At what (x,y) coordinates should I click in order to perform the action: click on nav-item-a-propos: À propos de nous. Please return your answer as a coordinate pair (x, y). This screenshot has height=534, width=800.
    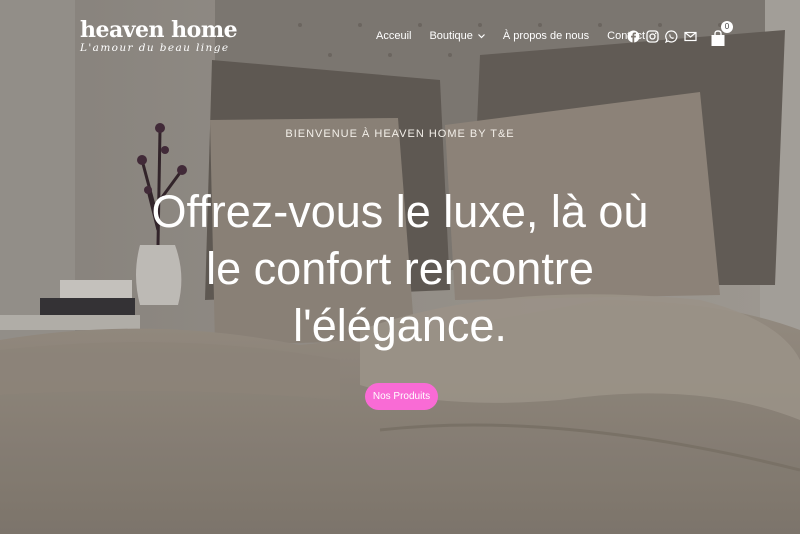
    Looking at the image, I should click on (546, 36).